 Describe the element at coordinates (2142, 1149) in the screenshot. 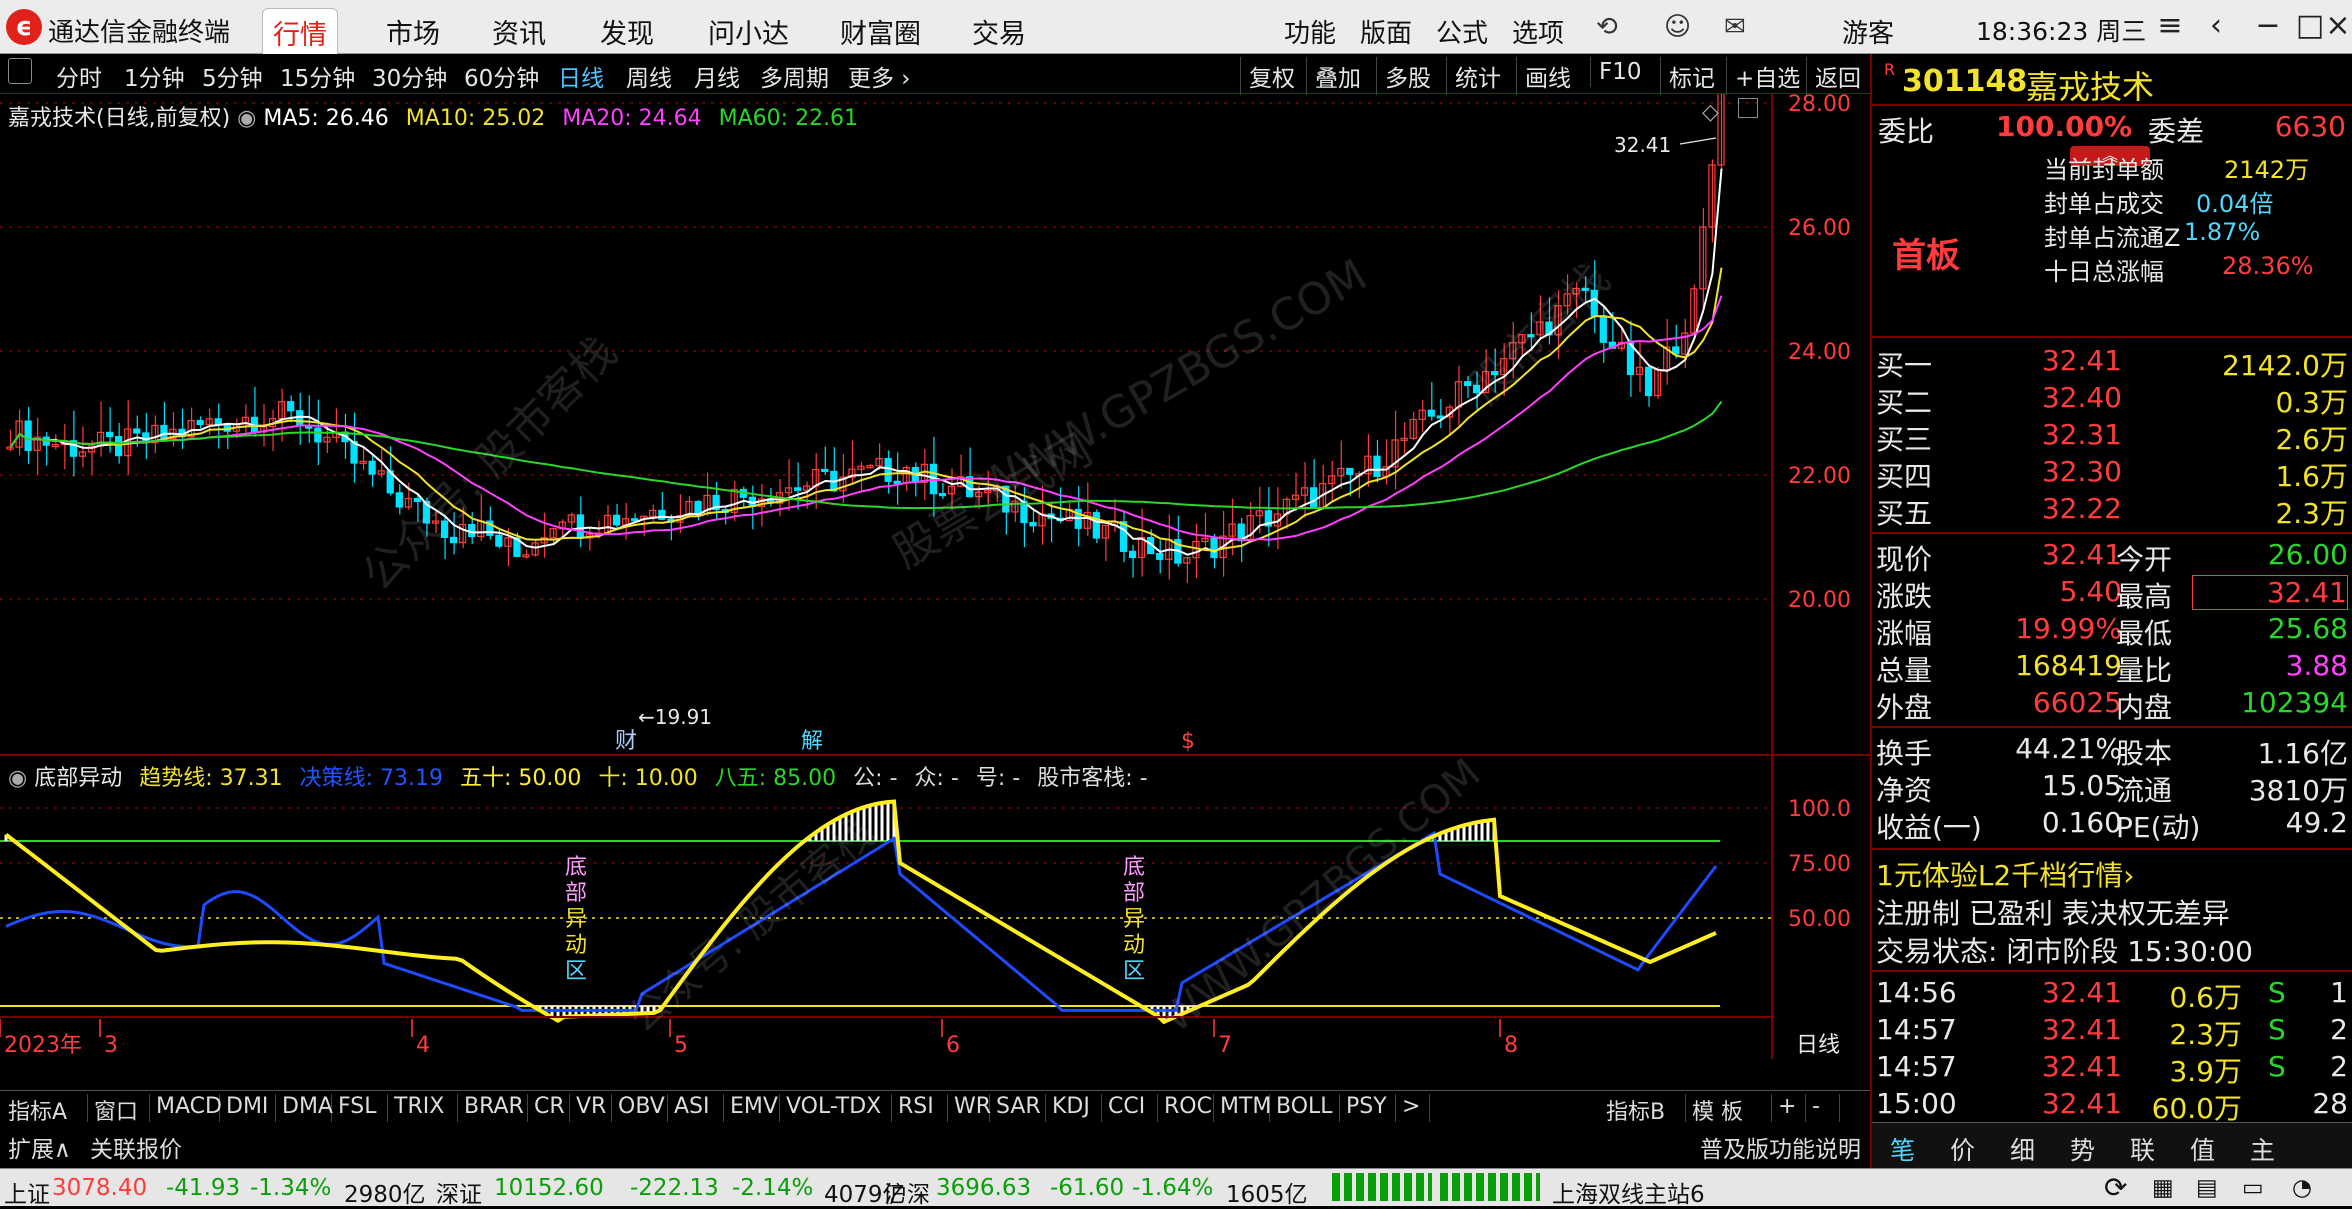

I see `quote-tab: 联` at that location.